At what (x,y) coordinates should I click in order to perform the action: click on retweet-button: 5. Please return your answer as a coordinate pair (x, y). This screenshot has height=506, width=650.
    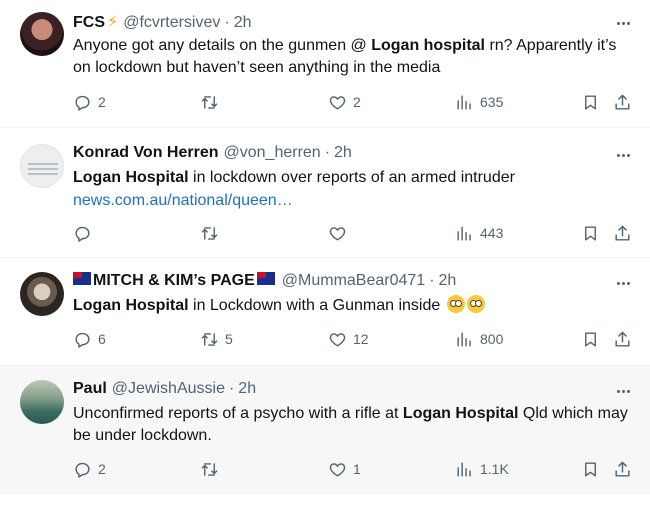
    Looking at the image, I should click on (216, 339).